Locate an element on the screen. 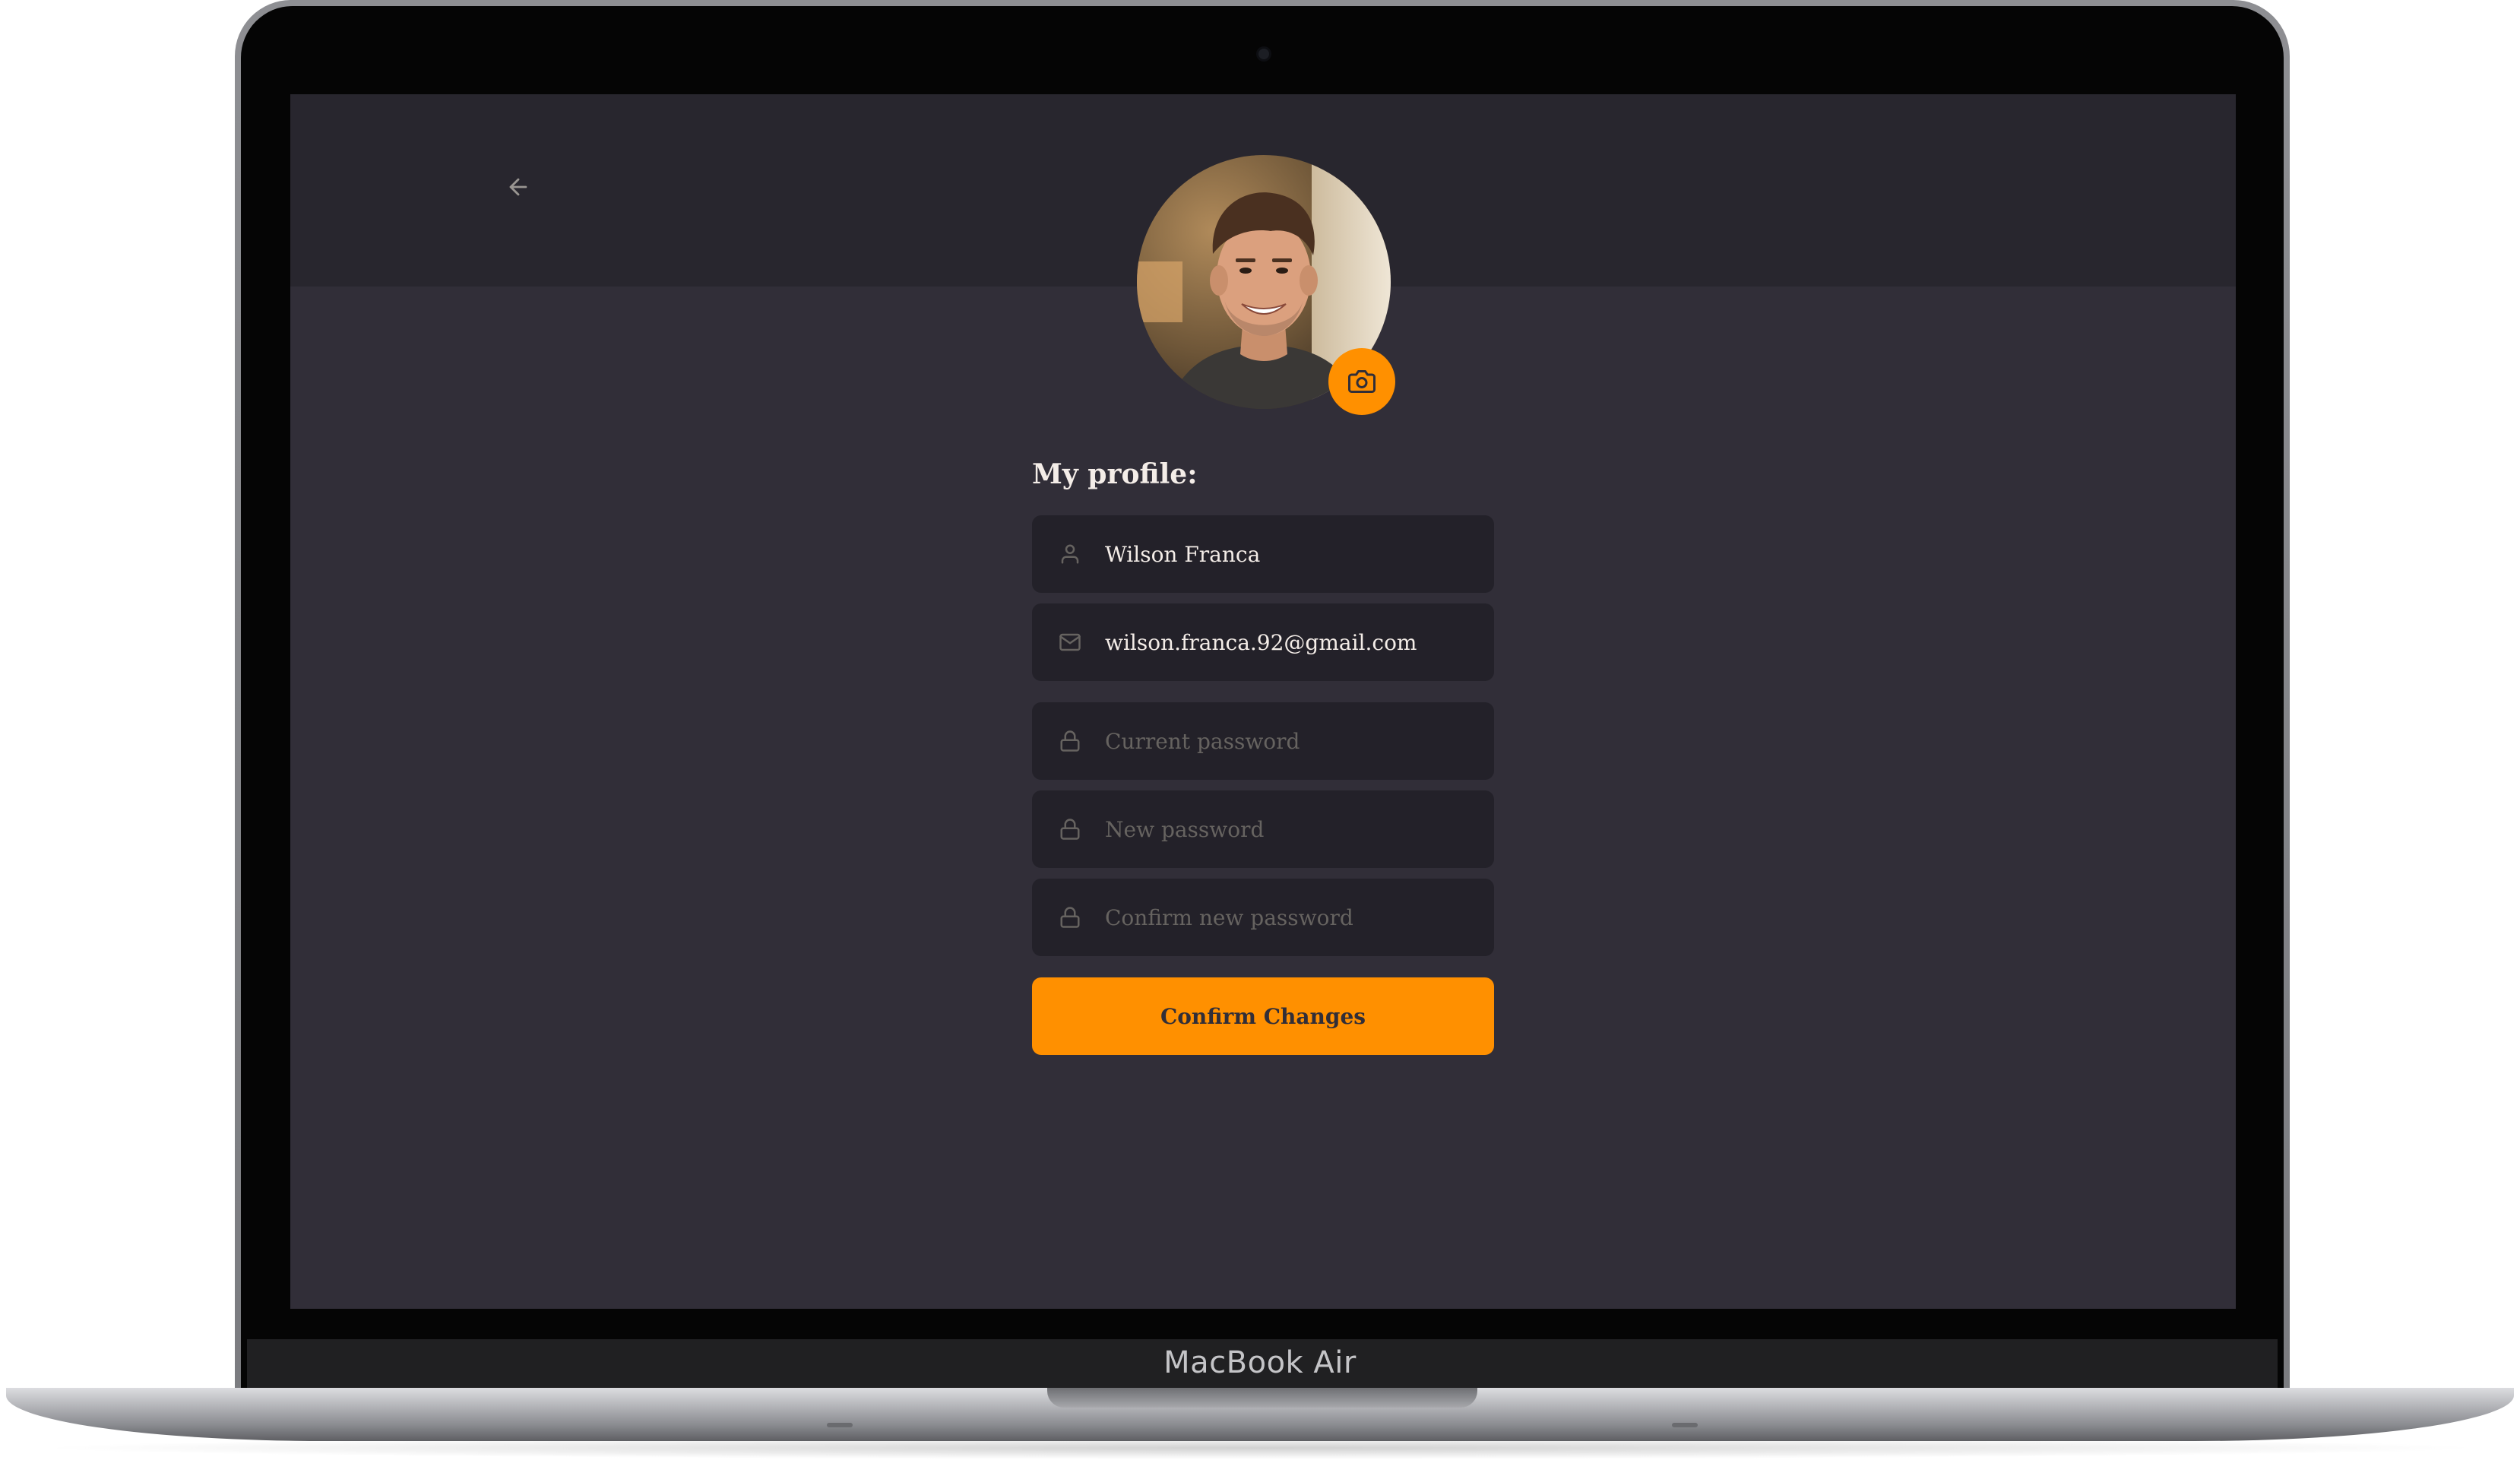 The height and width of the screenshot is (1476, 2520). current-password-input is located at coordinates (1290, 741).